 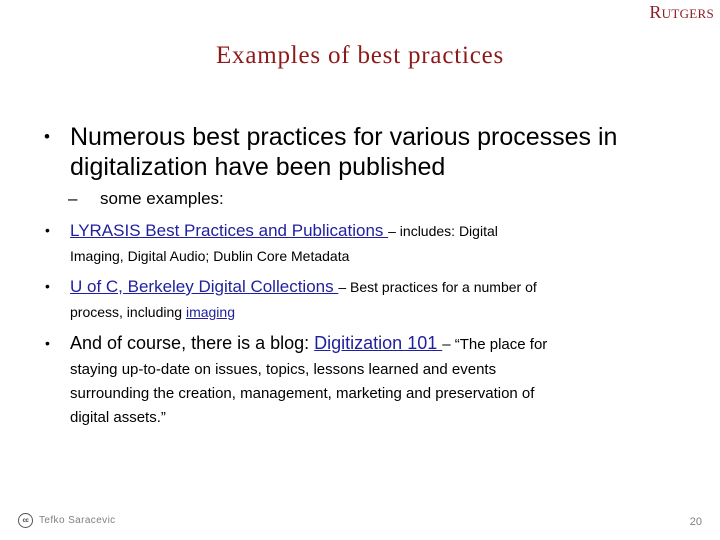 What do you see at coordinates (695, 522) in the screenshot?
I see `page-number: 20` at bounding box center [695, 522].